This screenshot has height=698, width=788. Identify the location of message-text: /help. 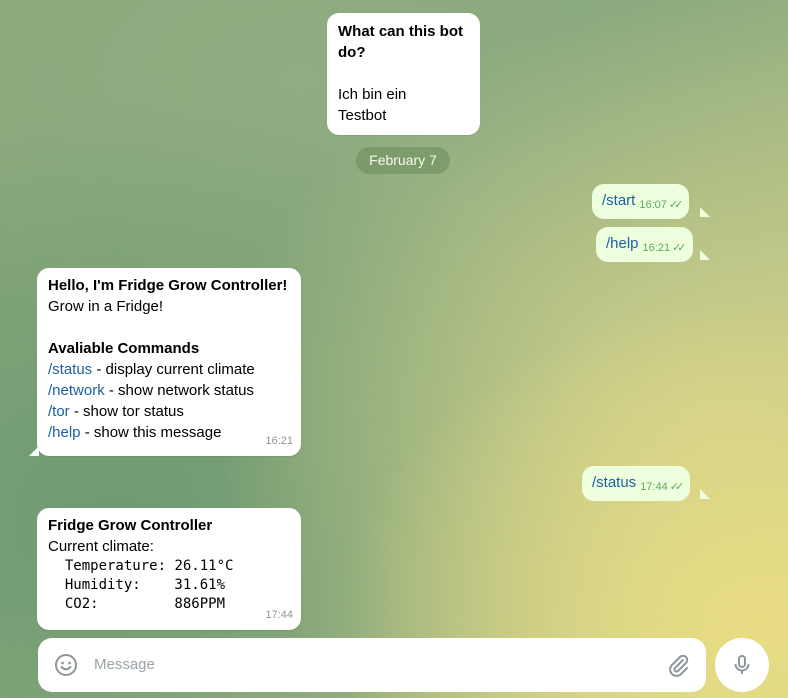
(622, 243).